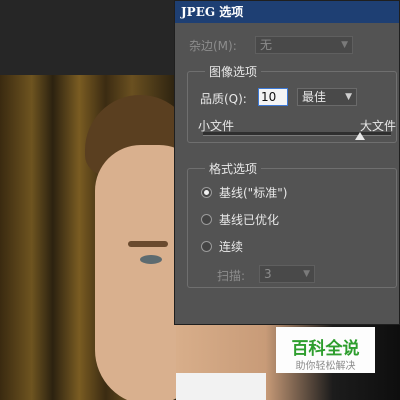 This screenshot has height=400, width=400. I want to click on watermark-subtitle: 助你轻松解决, so click(325, 366).